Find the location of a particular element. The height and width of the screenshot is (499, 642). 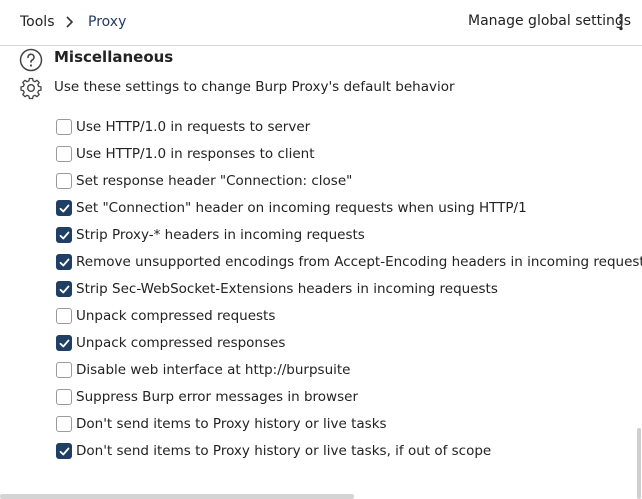

option-row: Use HTTP/1.0 in responses to client is located at coordinates (349, 153).